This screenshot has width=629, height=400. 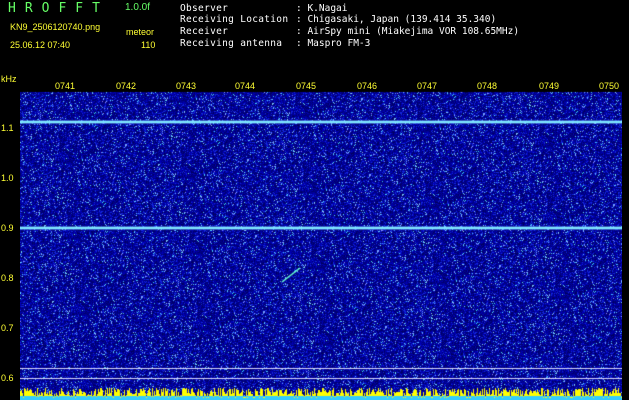 What do you see at coordinates (396, 19) in the screenshot?
I see `location-value: : Chigasaki, Japan (139.414 35.340)` at bounding box center [396, 19].